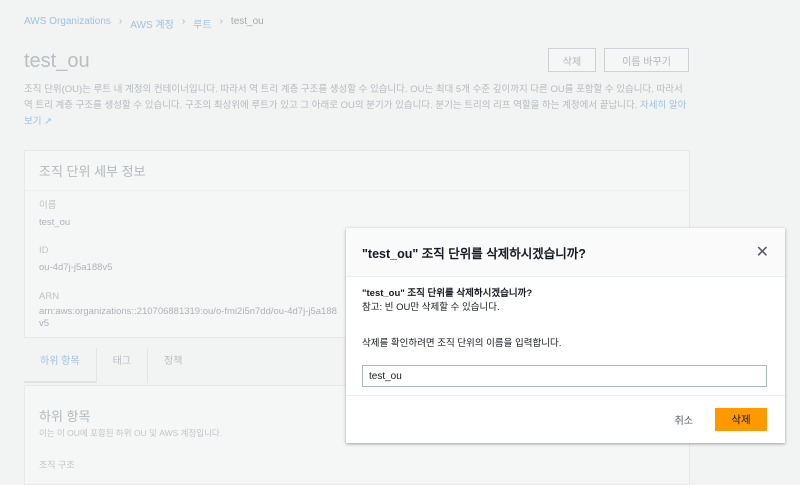 This screenshot has height=485, width=800. Describe the element at coordinates (48, 205) in the screenshot. I see `name-label: 이름` at that location.